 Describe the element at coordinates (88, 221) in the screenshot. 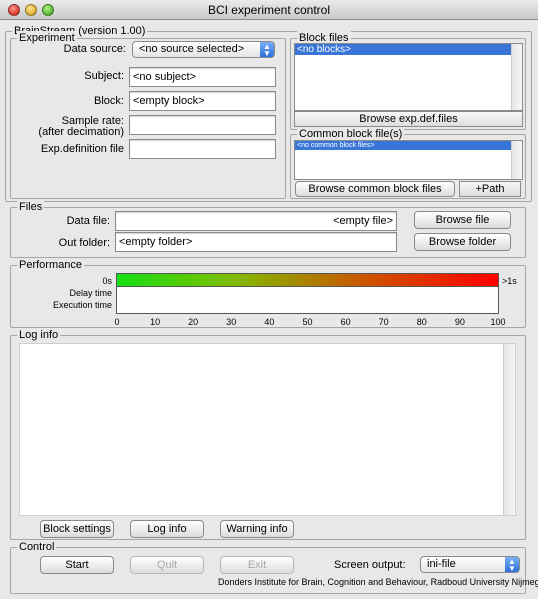

I see `data-file-label: Data file:` at that location.